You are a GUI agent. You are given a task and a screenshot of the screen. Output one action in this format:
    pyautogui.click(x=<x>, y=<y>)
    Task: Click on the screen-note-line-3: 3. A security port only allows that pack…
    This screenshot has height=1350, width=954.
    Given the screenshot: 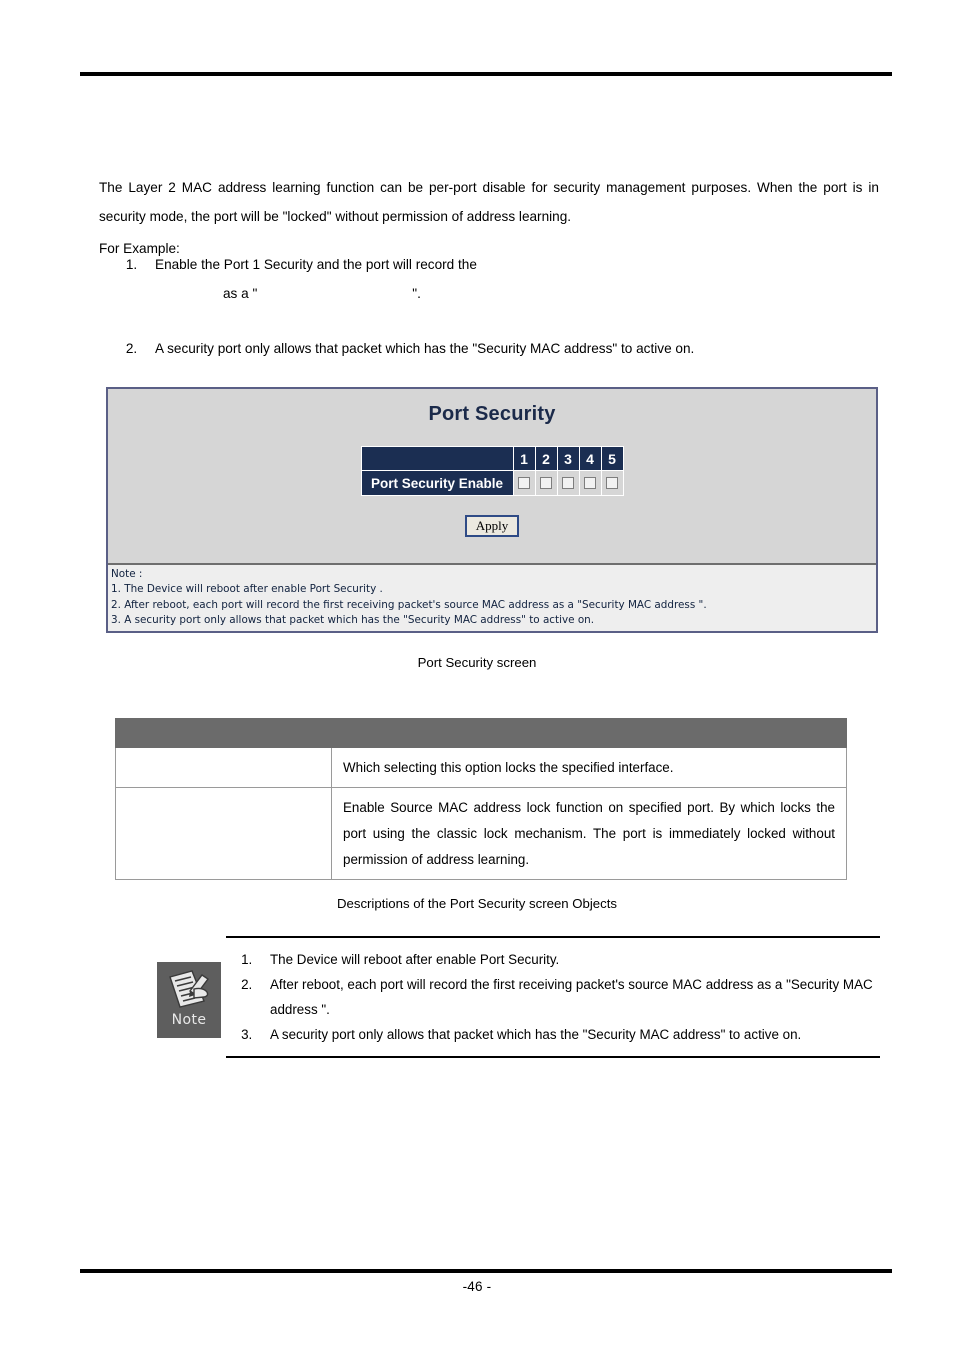 What is the action you would take?
    pyautogui.click(x=353, y=619)
    